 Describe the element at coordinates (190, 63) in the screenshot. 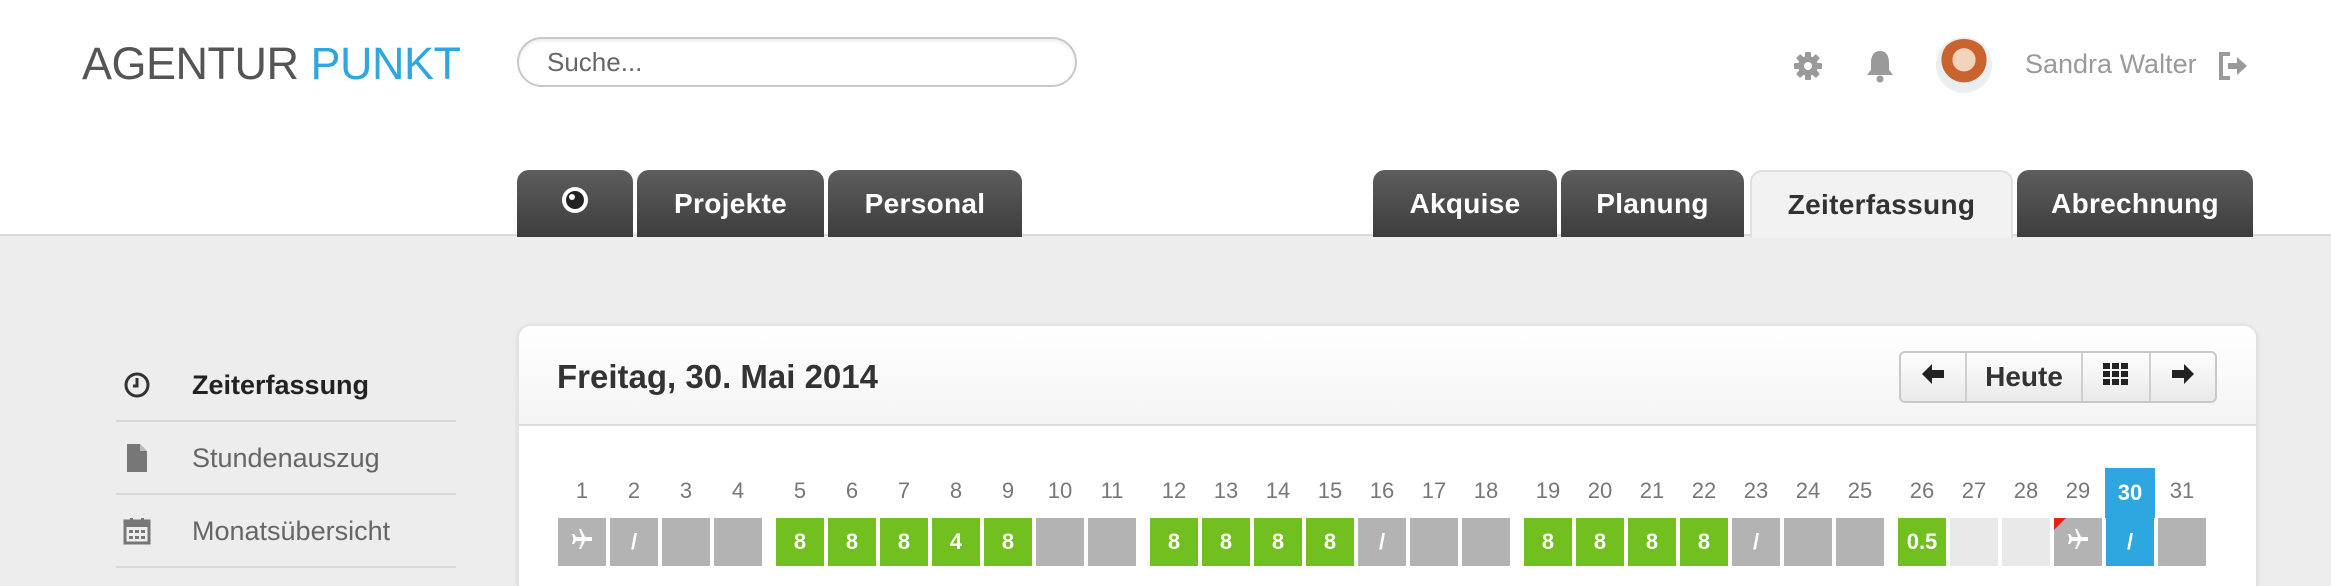

I see `logo-text-part1: AGENTUR` at that location.